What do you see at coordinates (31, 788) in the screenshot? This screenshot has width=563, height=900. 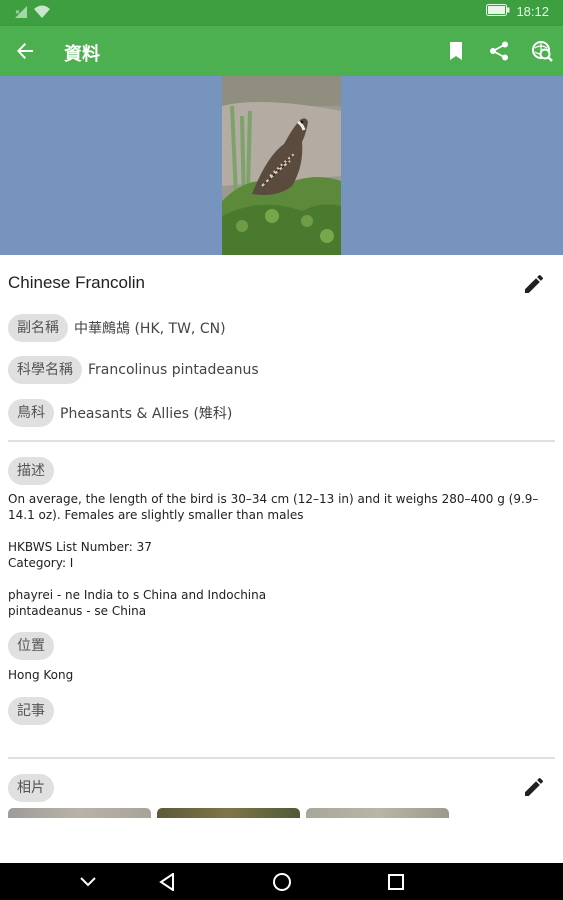 I see `chip-photos: 相片` at bounding box center [31, 788].